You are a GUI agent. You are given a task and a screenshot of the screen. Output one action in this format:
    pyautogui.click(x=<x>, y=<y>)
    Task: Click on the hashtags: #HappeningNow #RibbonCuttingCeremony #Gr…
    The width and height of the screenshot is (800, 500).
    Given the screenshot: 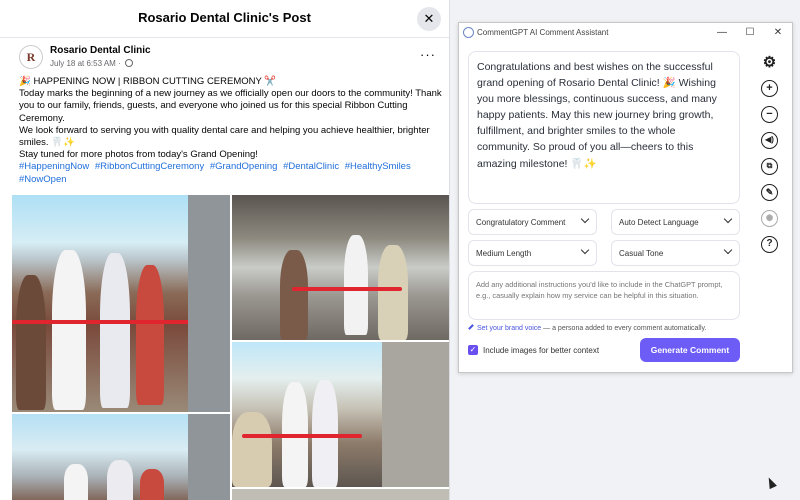 What is the action you would take?
    pyautogui.click(x=231, y=173)
    